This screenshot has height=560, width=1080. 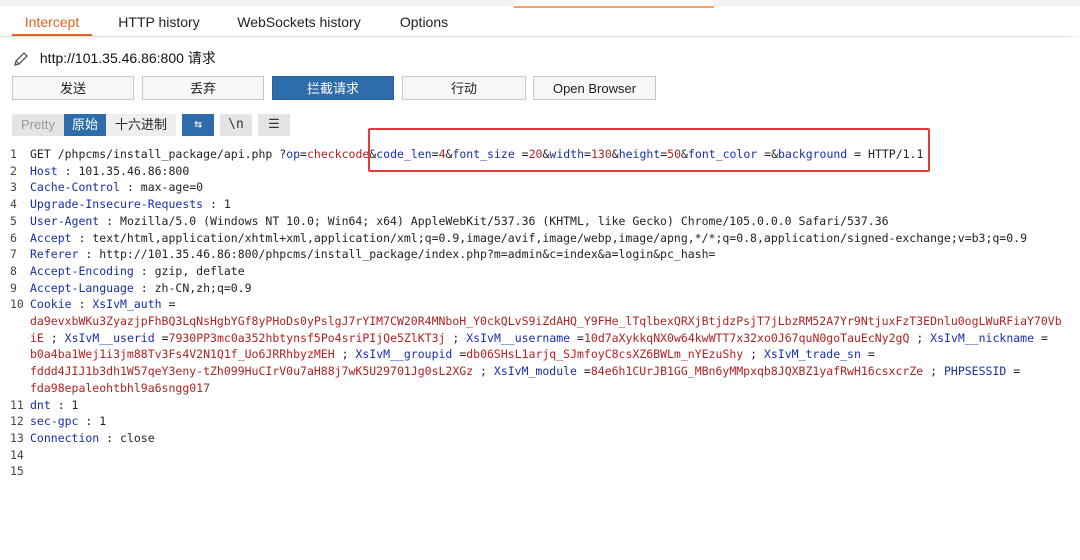 I want to click on request-key: Connection, so click(x=65, y=437).